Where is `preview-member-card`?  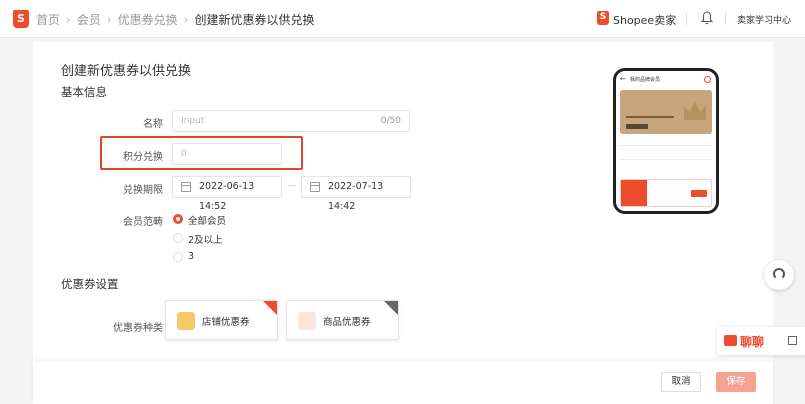 preview-member-card is located at coordinates (666, 112).